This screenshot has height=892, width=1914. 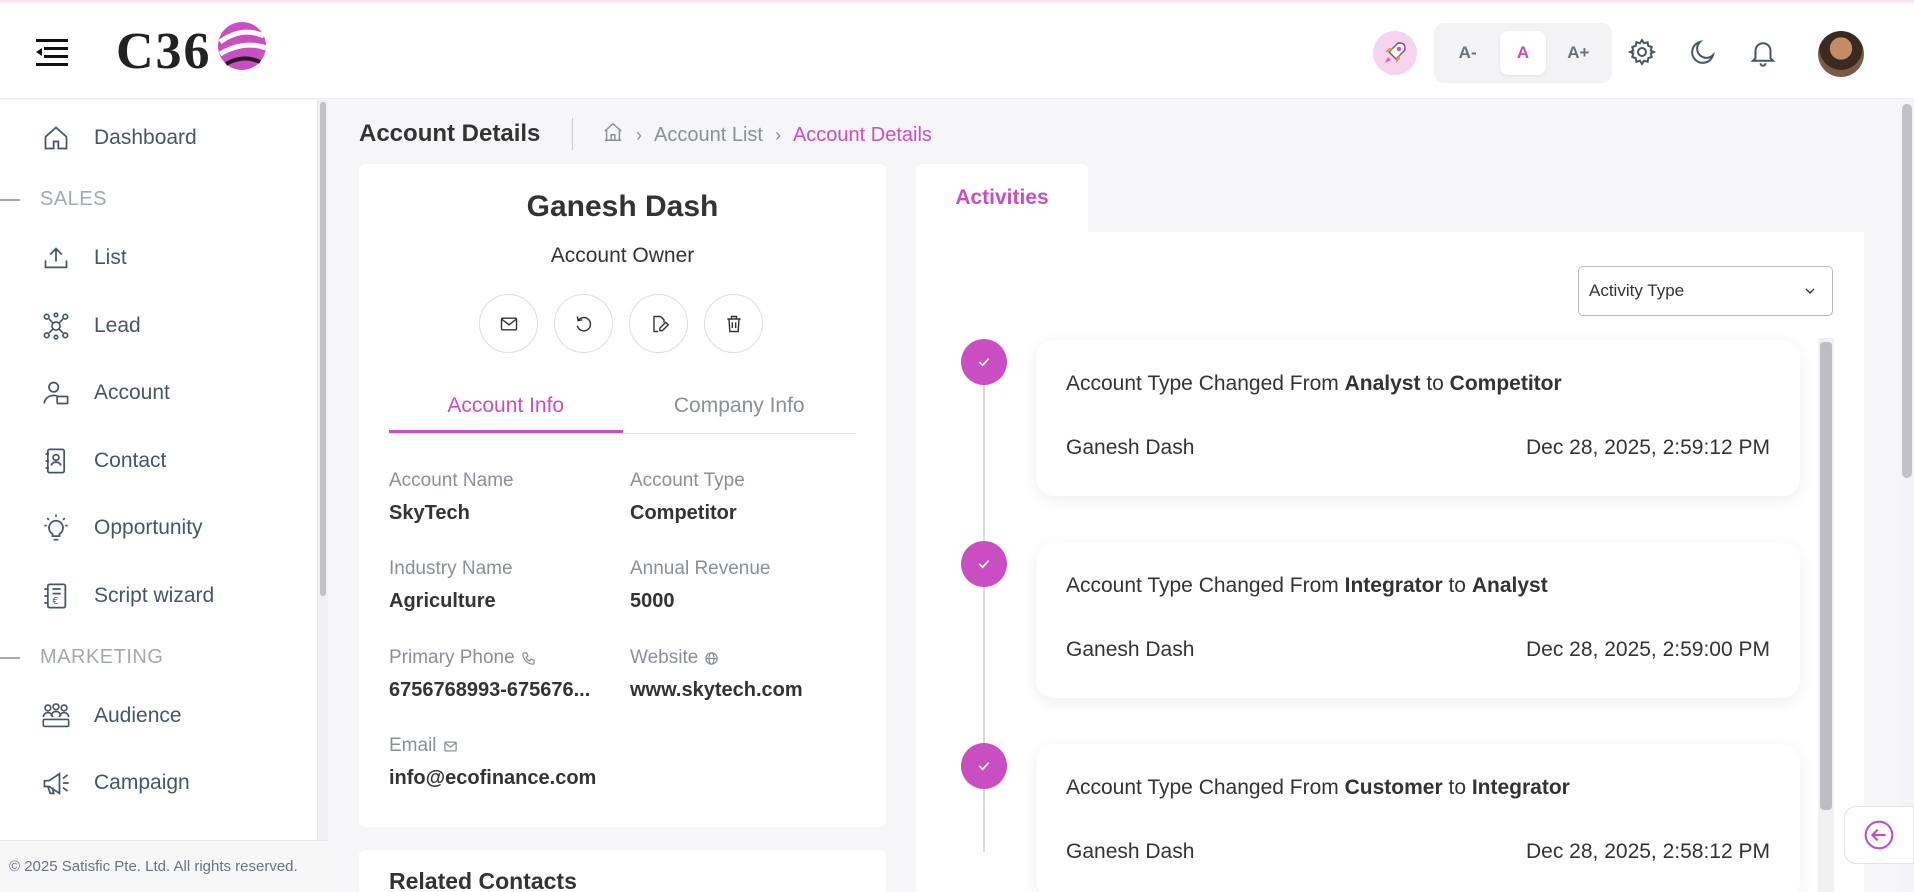 I want to click on menu-toggle-icon, so click(x=52, y=52).